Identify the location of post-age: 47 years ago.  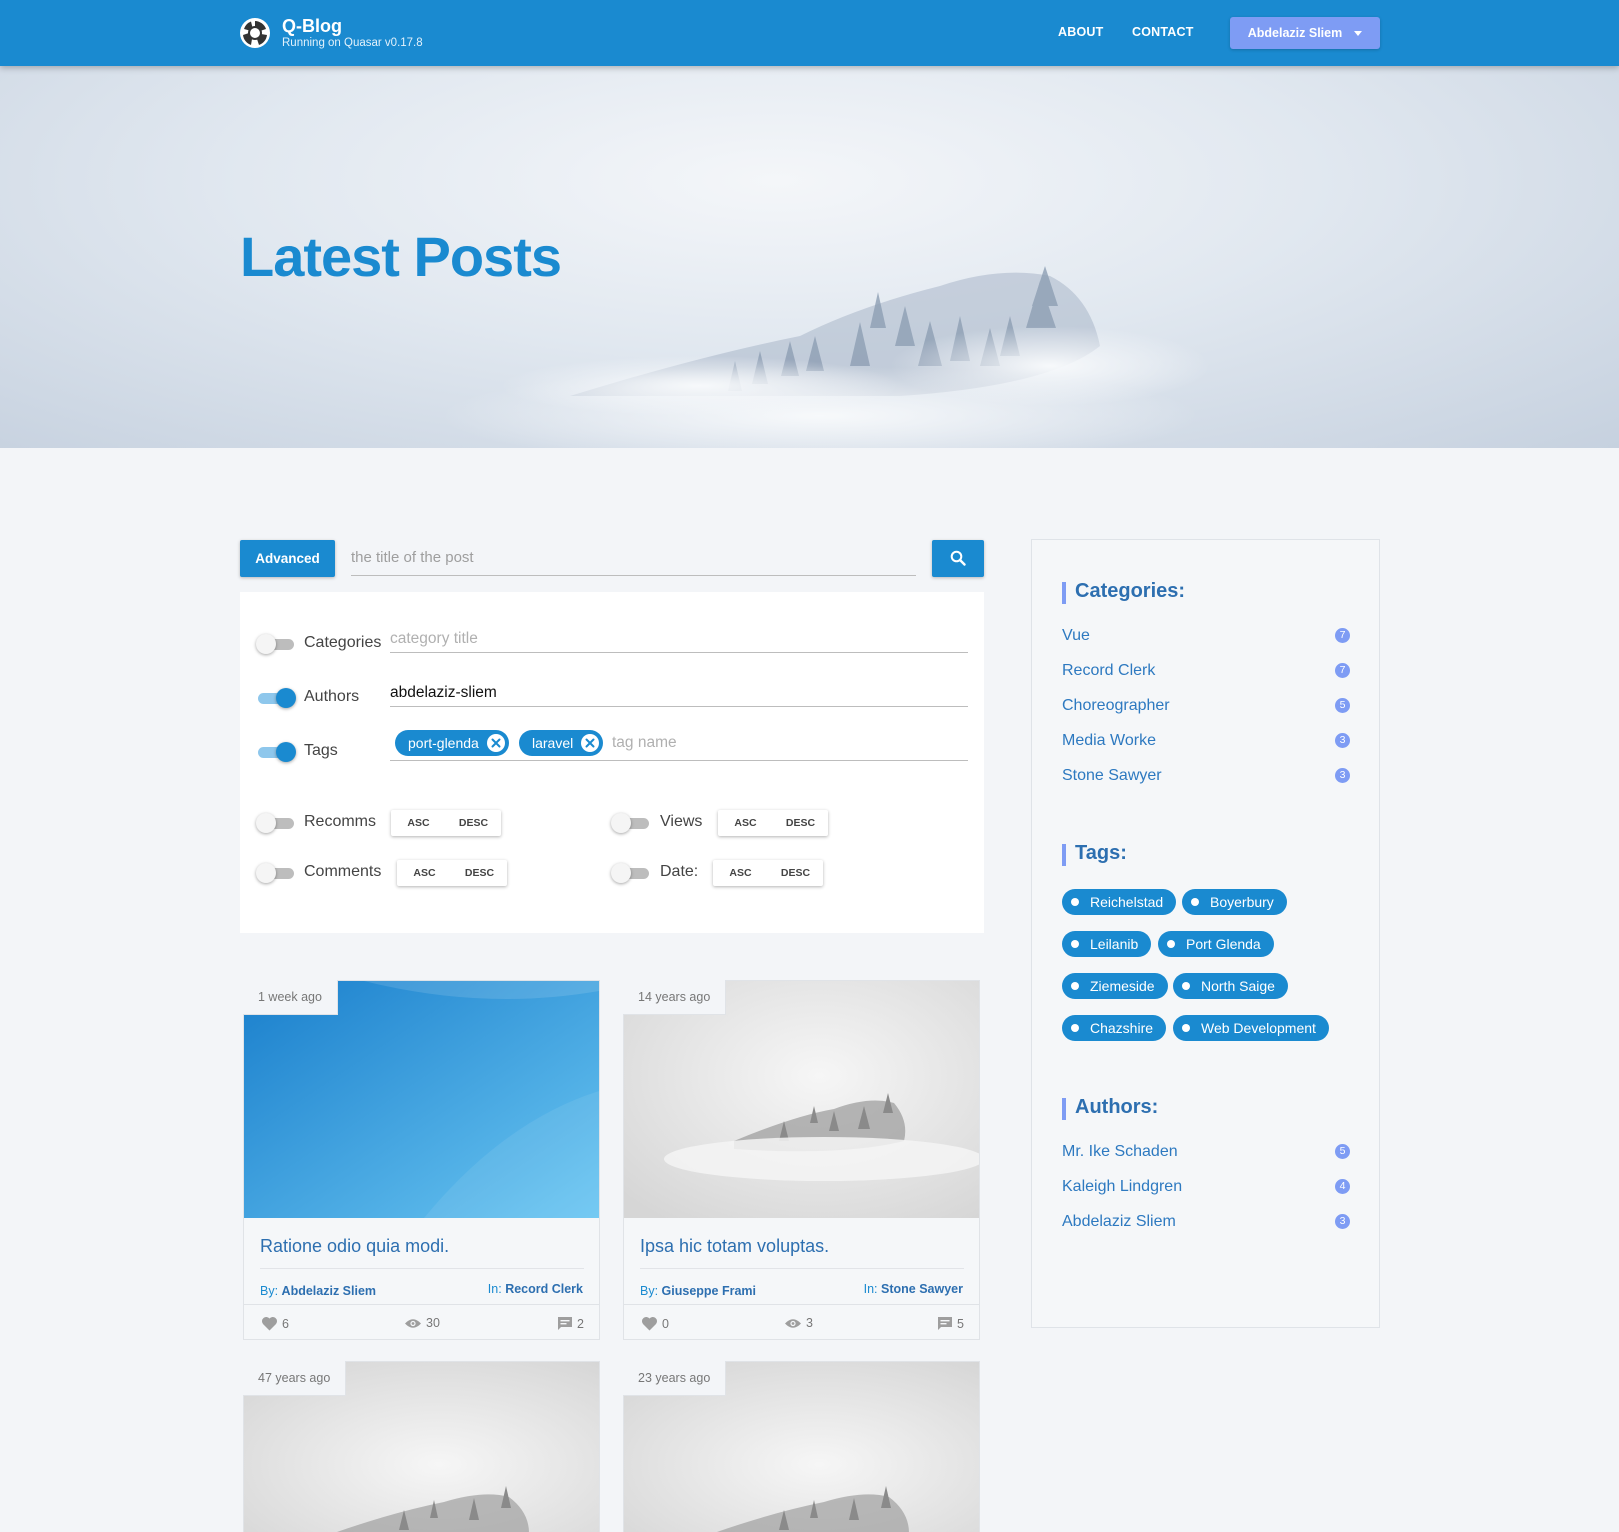
(295, 1378).